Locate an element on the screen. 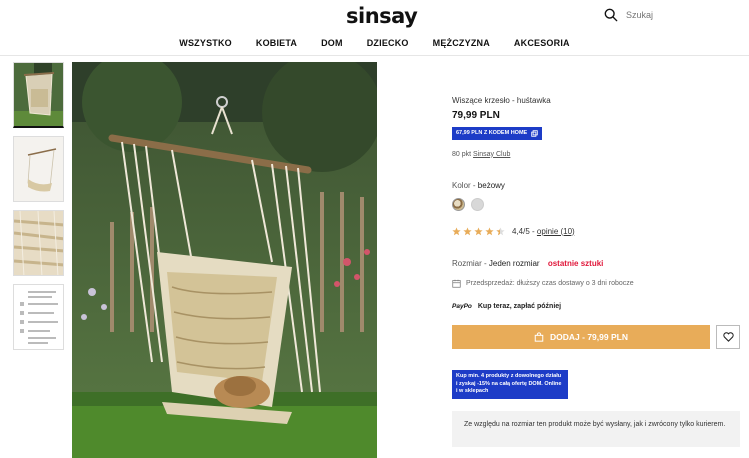 The image size is (749, 458). sinsay-logo: sinsay is located at coordinates (382, 16).